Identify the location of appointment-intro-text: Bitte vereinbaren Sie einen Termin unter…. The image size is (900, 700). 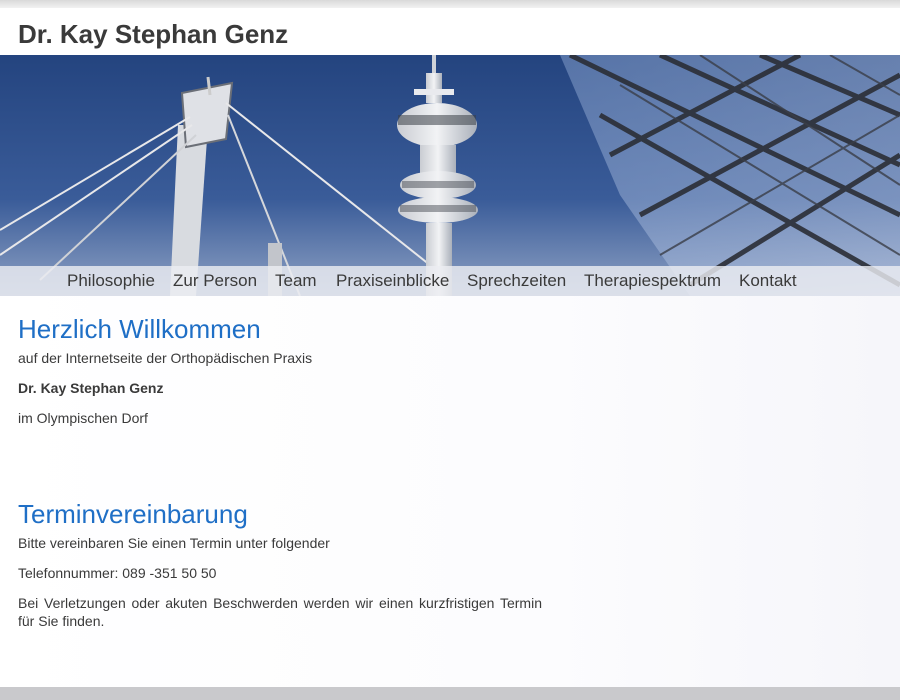
(174, 543).